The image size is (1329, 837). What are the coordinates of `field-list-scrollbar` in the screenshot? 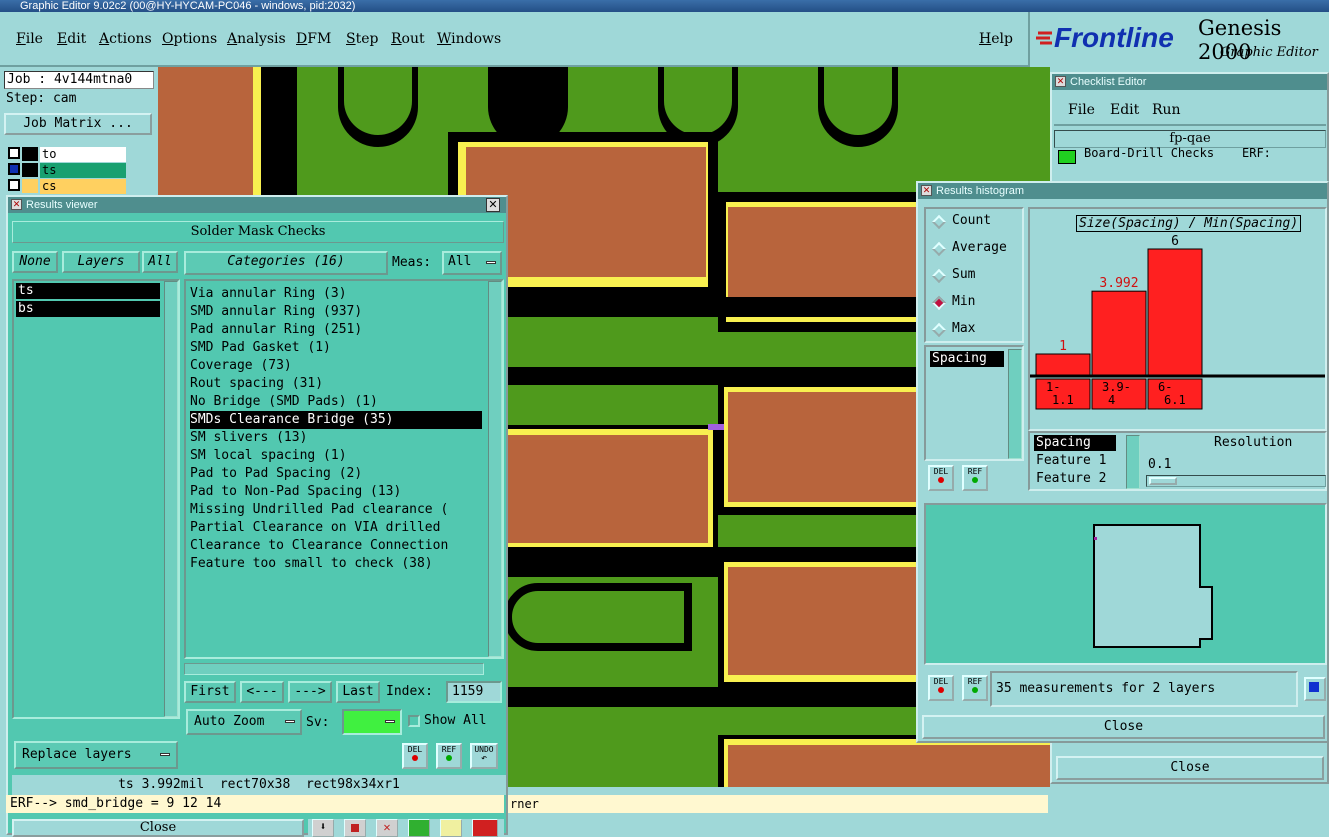 It's located at (1015, 404).